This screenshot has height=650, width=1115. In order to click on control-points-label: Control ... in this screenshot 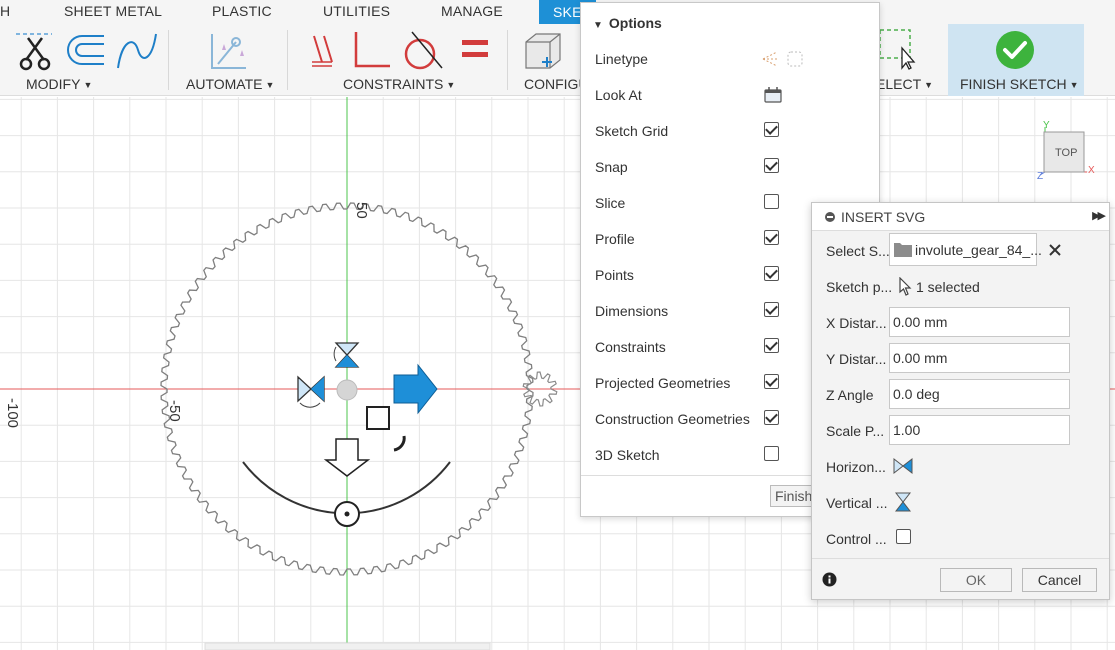, I will do `click(856, 539)`.